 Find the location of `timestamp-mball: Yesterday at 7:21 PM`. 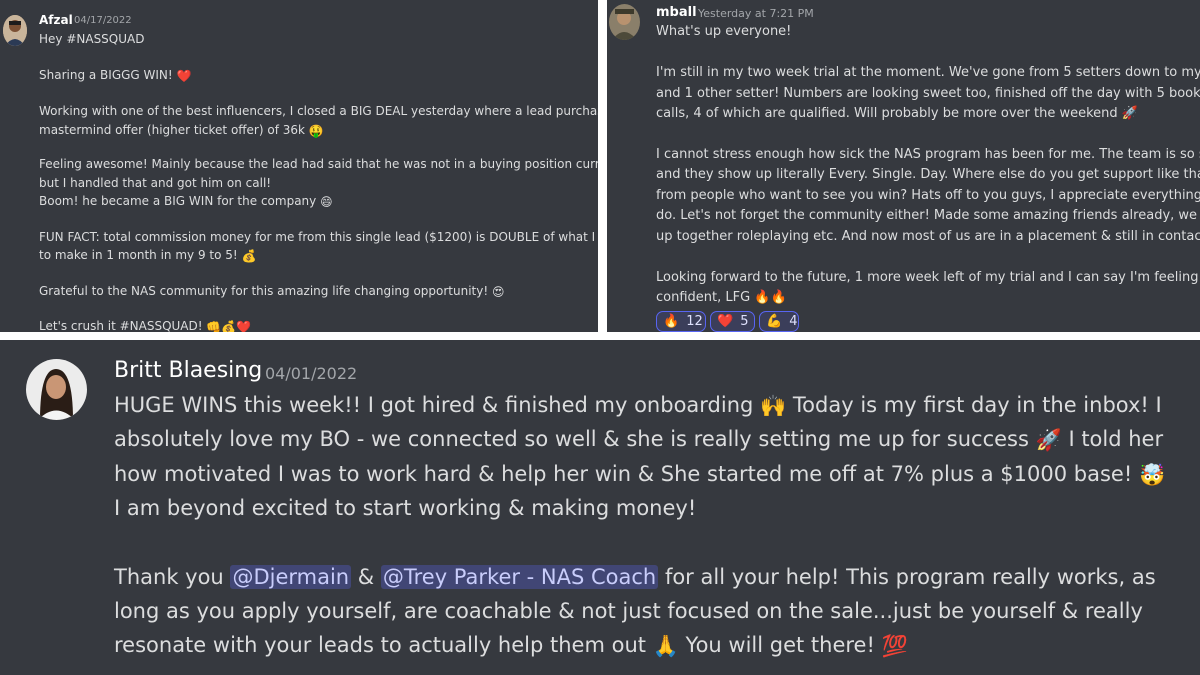

timestamp-mball: Yesterday at 7:21 PM is located at coordinates (756, 13).